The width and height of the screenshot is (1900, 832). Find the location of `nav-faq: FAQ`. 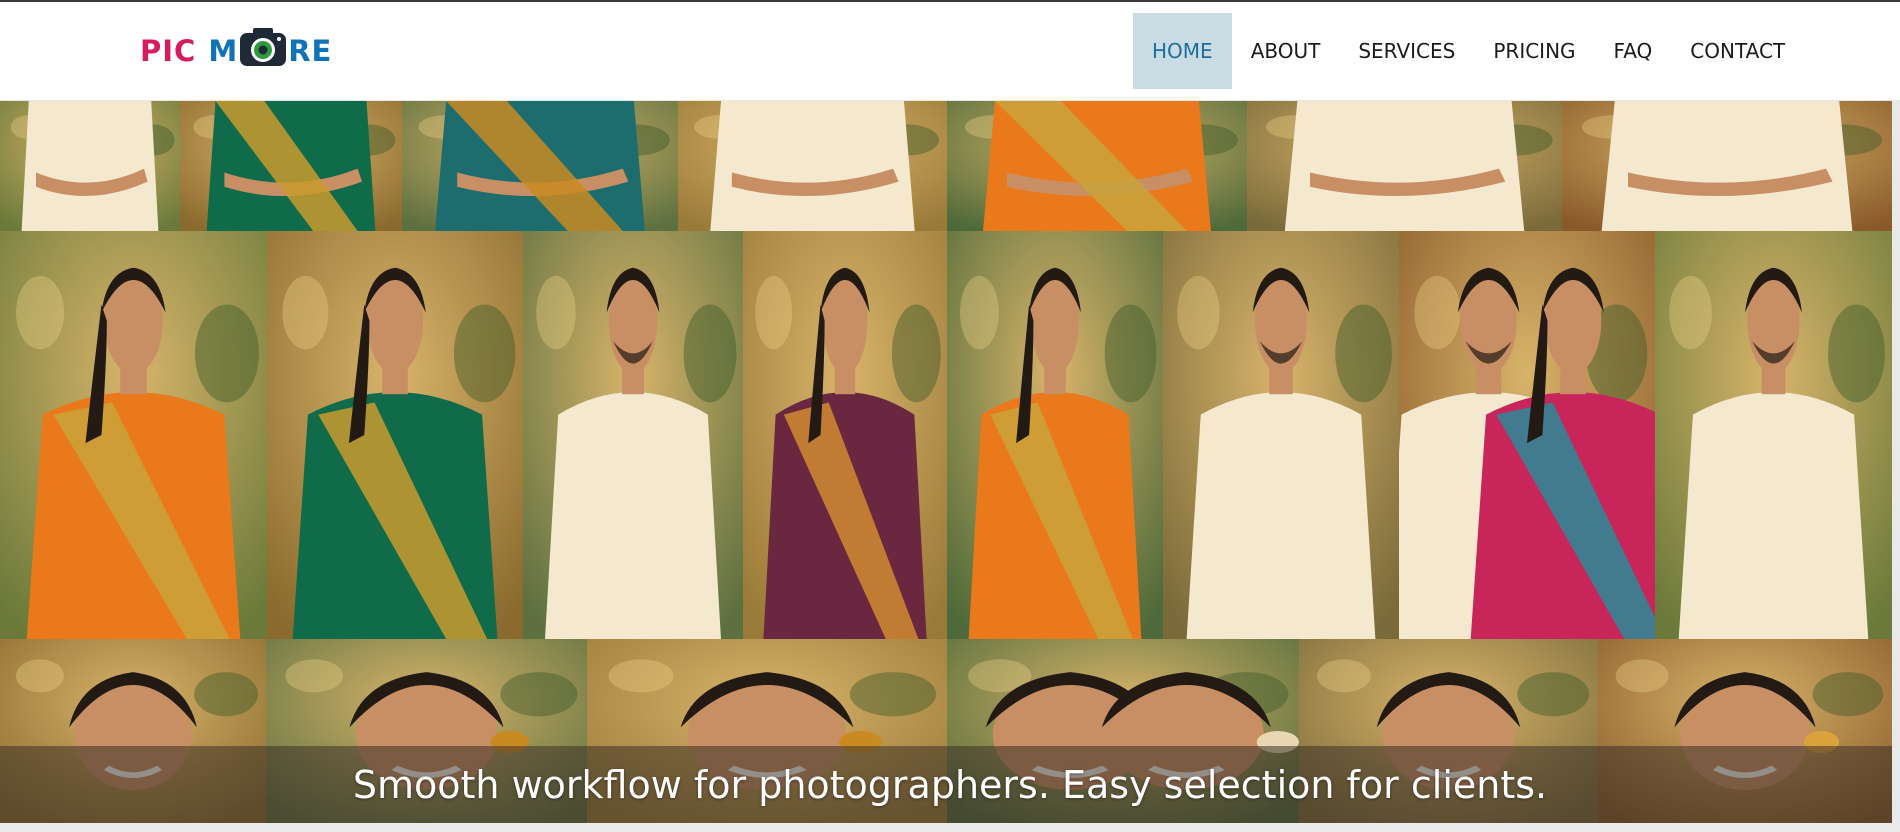

nav-faq: FAQ is located at coordinates (1633, 51).